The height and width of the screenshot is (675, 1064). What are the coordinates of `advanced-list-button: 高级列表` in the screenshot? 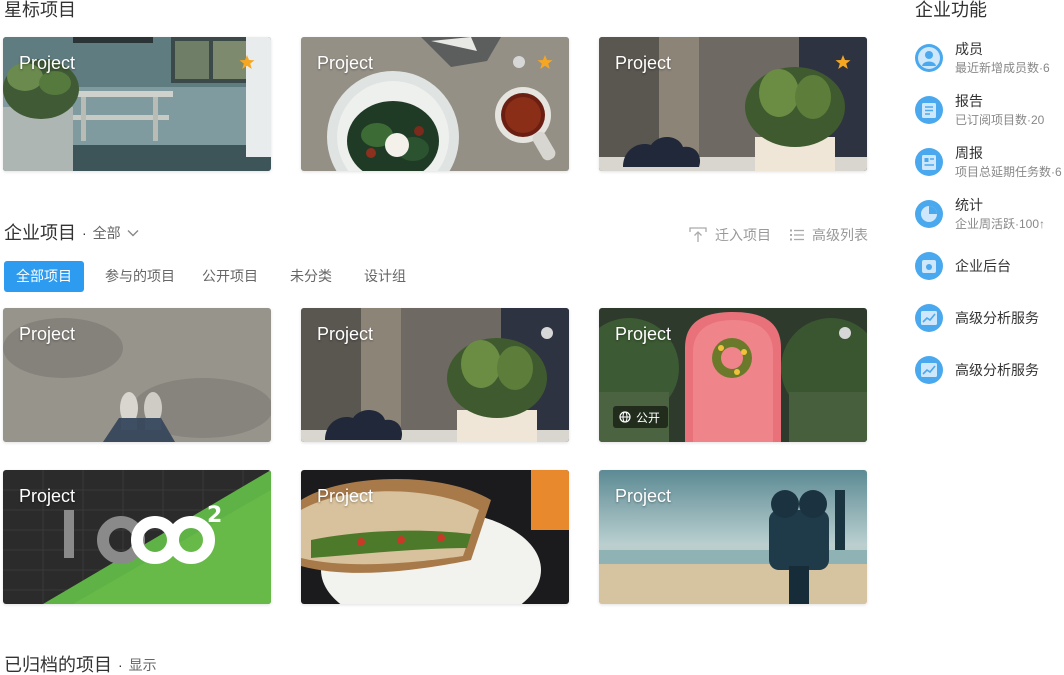 It's located at (829, 235).